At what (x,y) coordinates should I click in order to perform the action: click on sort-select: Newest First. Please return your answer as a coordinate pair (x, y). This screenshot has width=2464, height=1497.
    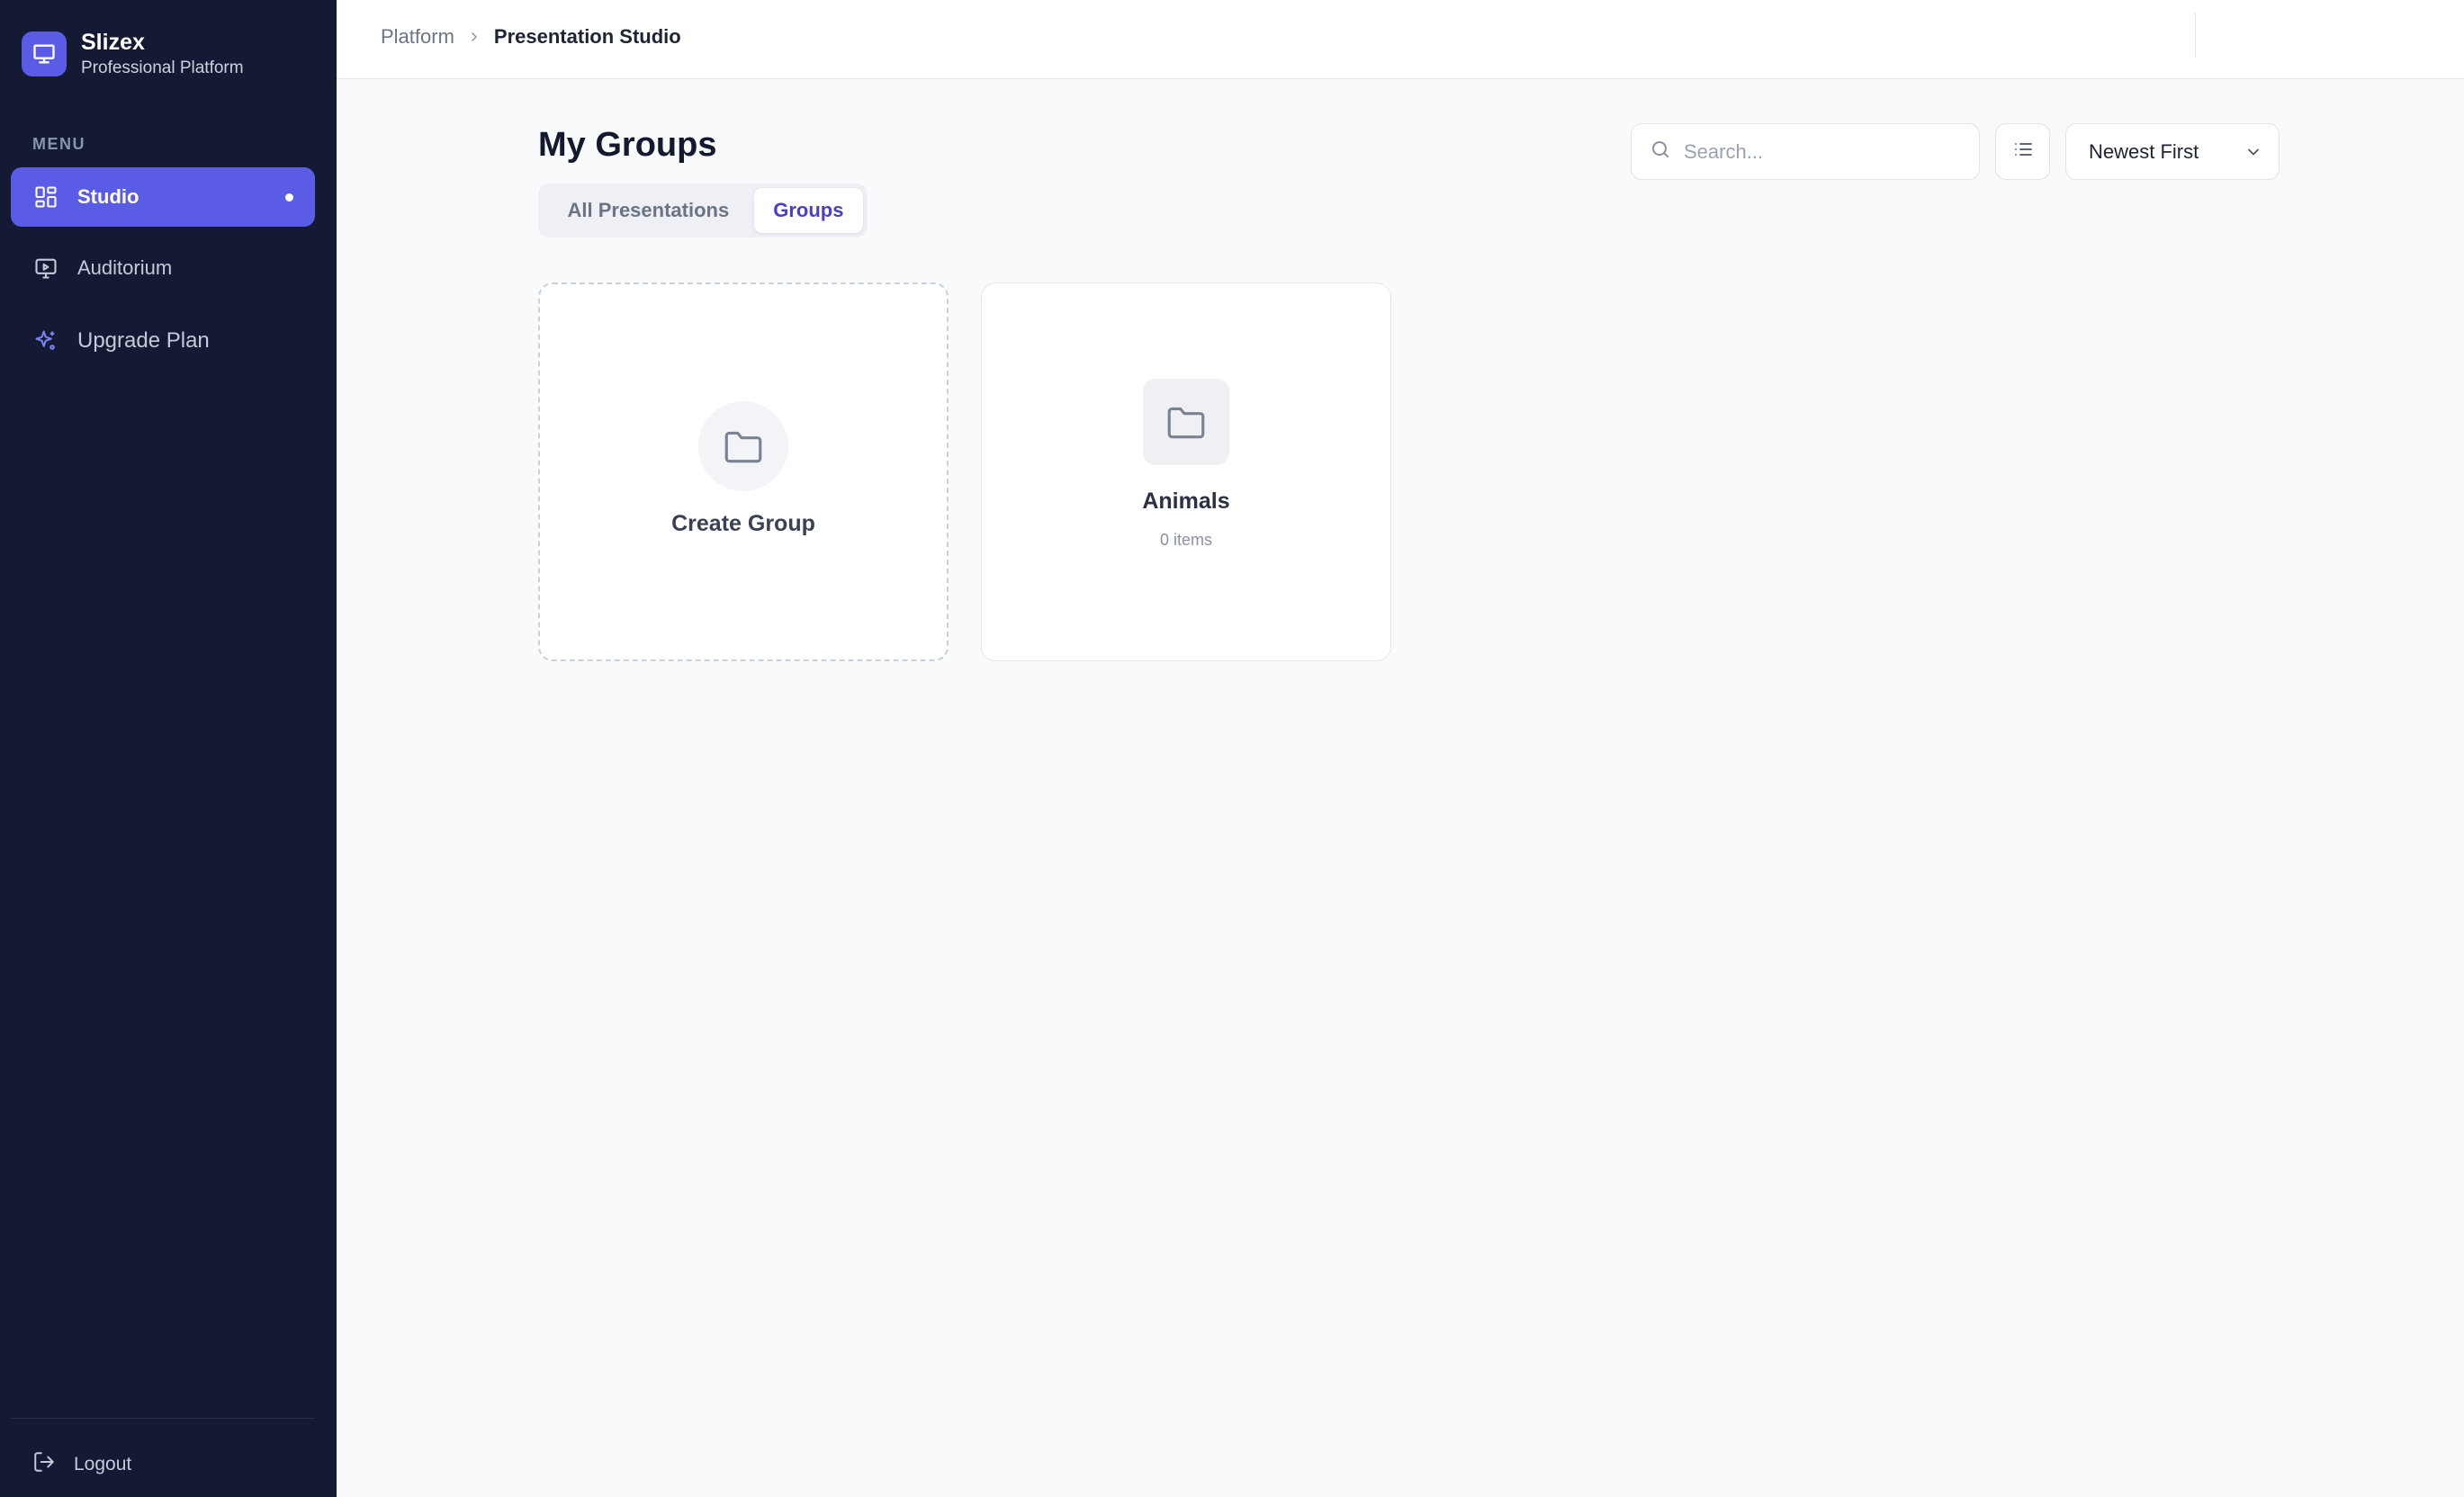
    Looking at the image, I should click on (2173, 151).